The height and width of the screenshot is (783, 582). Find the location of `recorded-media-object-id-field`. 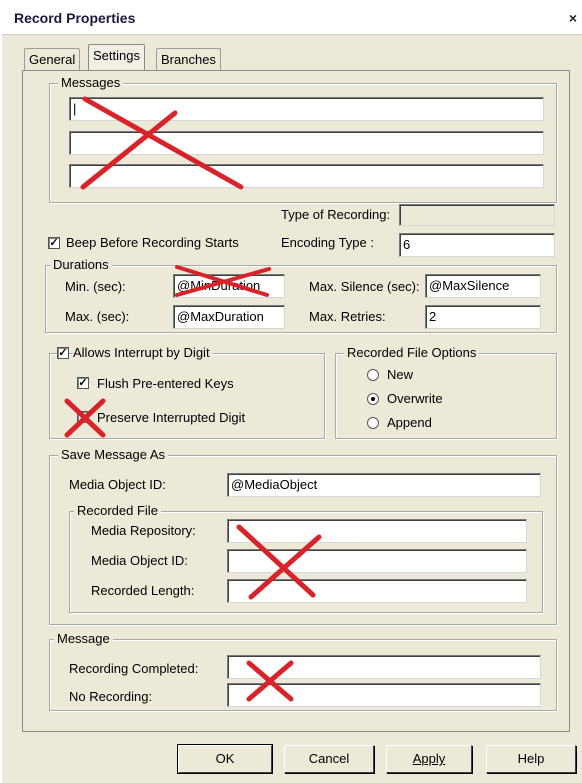

recorded-media-object-id-field is located at coordinates (377, 561).